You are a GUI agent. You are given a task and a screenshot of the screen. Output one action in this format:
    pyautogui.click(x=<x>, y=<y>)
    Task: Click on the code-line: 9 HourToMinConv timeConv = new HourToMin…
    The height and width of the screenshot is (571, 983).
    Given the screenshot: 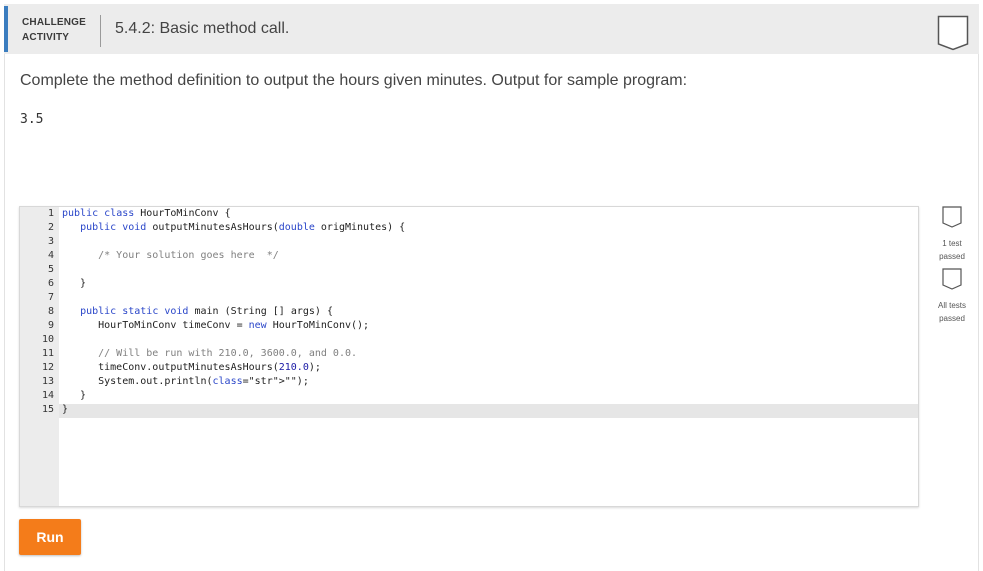 What is the action you would take?
    pyautogui.click(x=469, y=326)
    